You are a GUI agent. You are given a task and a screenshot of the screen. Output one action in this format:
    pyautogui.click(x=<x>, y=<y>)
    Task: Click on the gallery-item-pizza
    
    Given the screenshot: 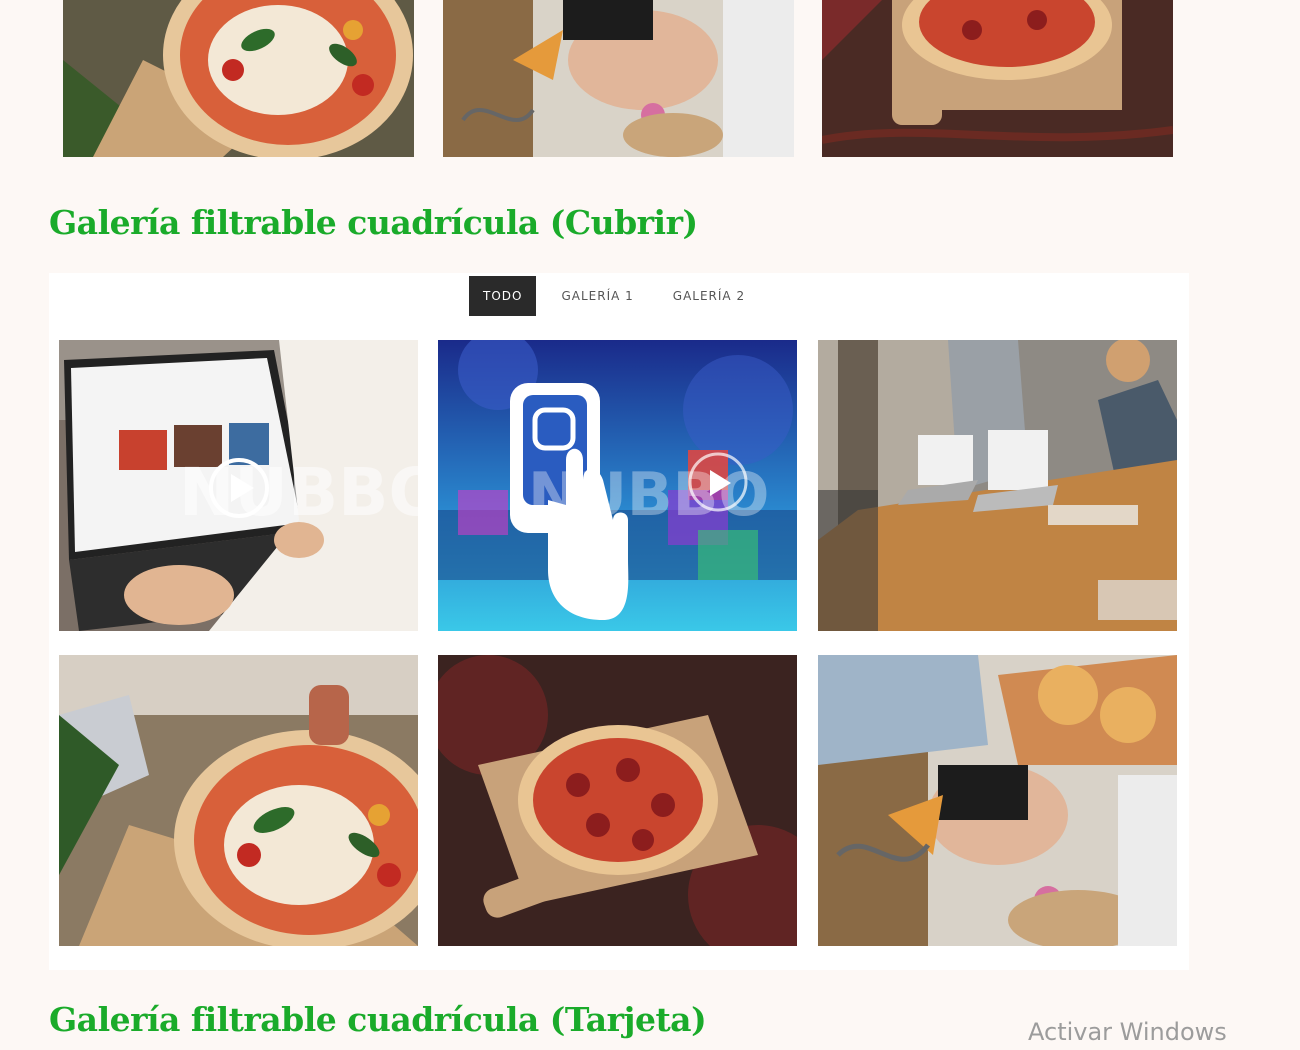 What is the action you would take?
    pyautogui.click(x=238, y=800)
    